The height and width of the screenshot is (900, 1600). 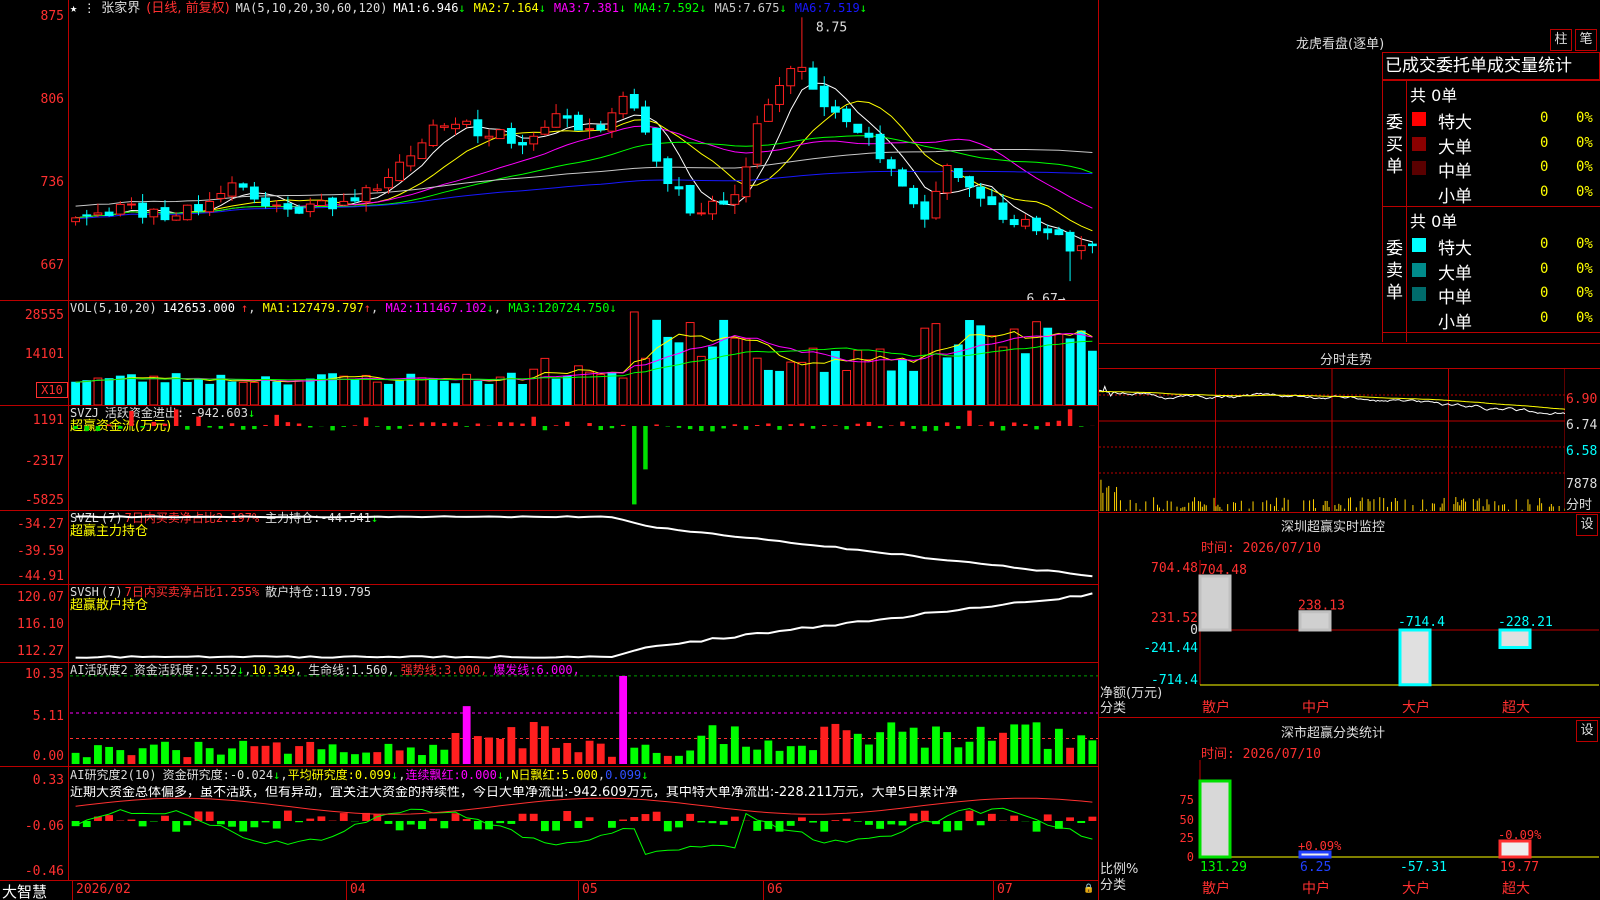 What do you see at coordinates (1461, 66) in the screenshot?
I see `tab-orders: 委托单` at bounding box center [1461, 66].